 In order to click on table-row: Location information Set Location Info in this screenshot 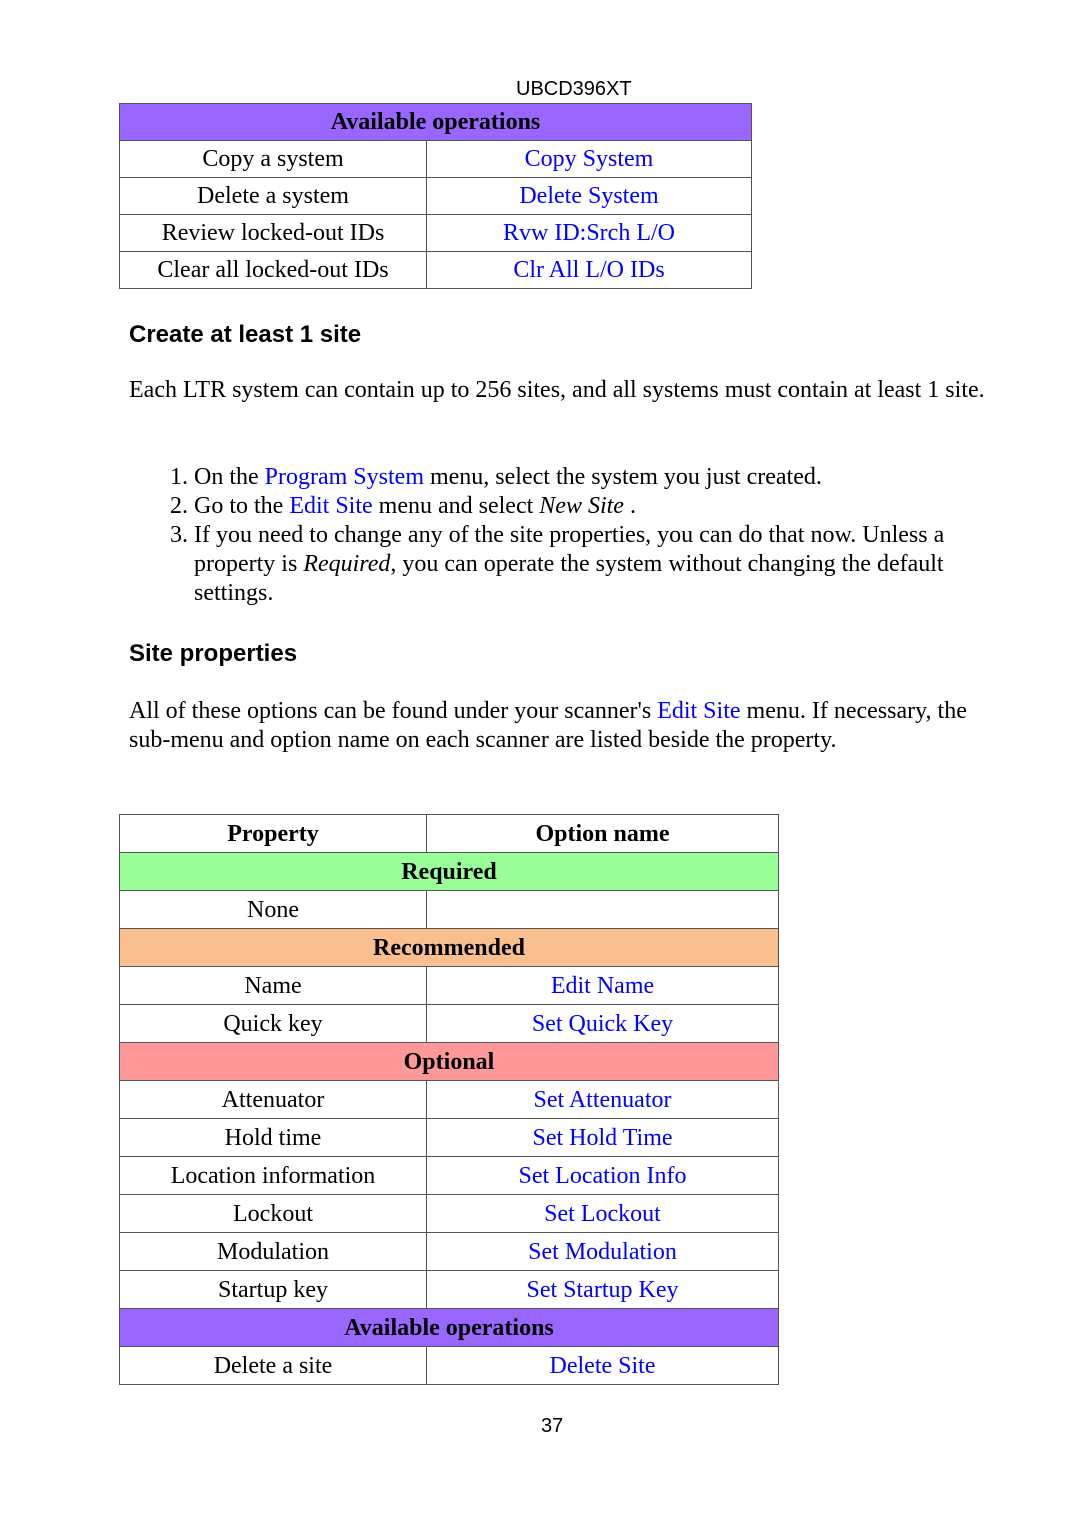, I will do `click(449, 1175)`.